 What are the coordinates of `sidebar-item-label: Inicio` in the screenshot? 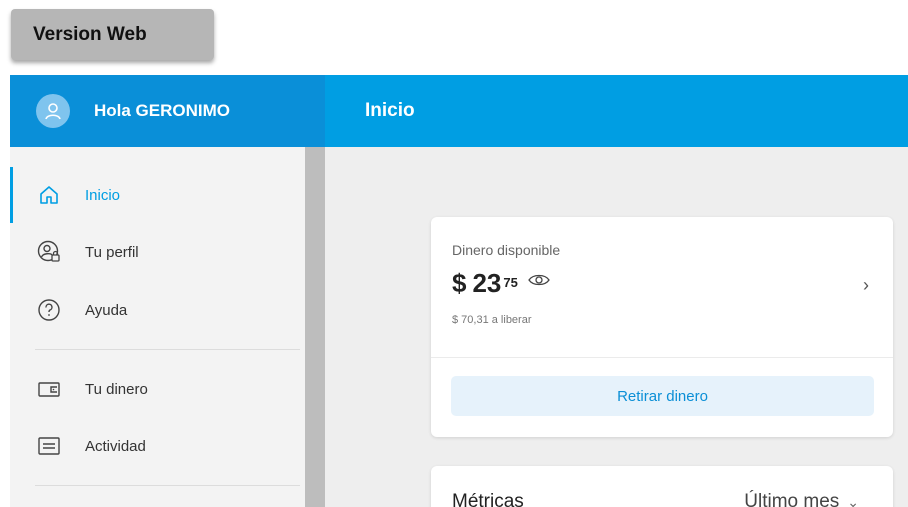 It's located at (103, 195).